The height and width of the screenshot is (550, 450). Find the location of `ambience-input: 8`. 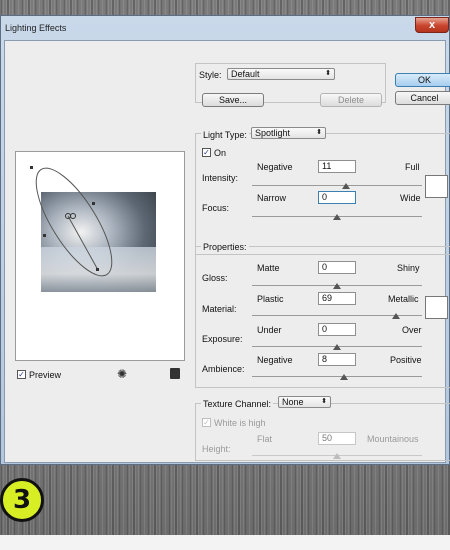

ambience-input: 8 is located at coordinates (337, 359).